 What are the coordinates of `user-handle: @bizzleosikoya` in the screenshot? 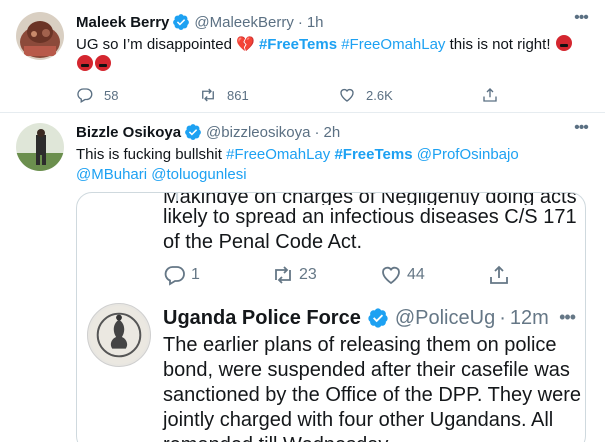 It's located at (258, 132).